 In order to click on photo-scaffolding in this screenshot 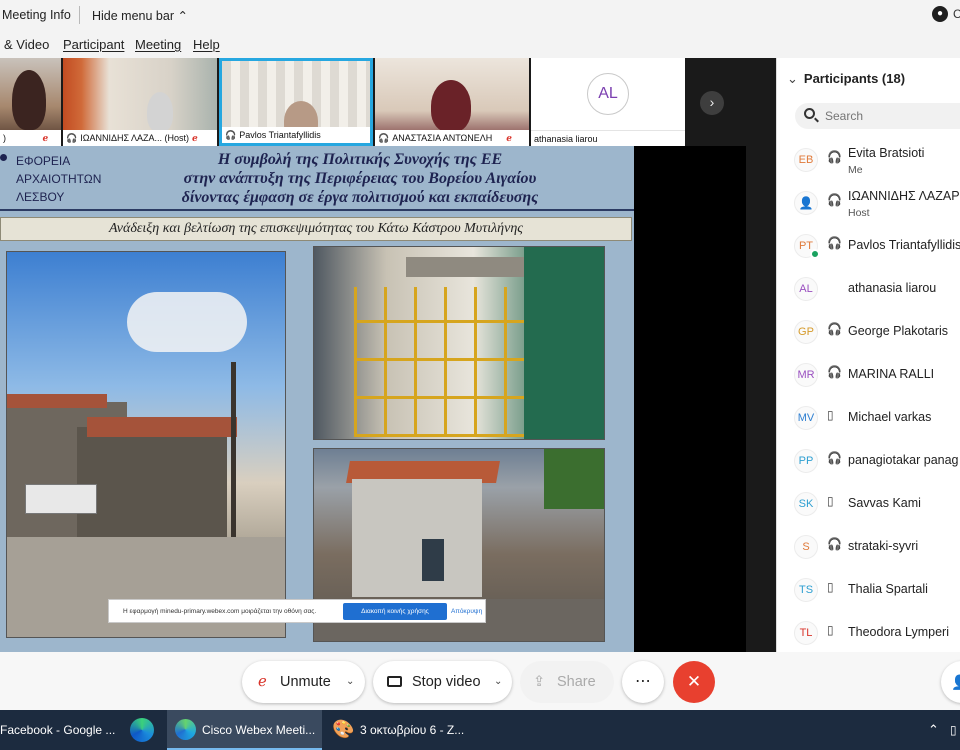, I will do `click(459, 343)`.